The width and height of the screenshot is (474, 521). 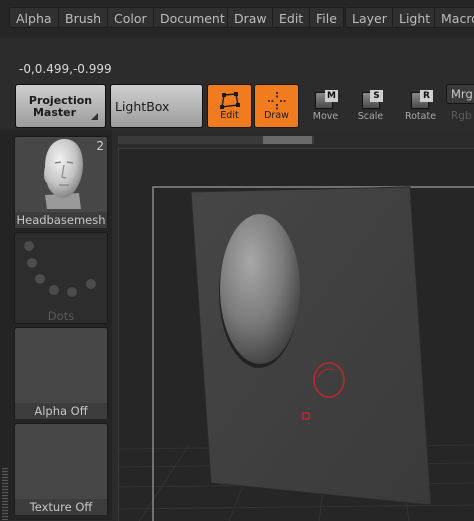 What do you see at coordinates (61, 469) in the screenshot?
I see `texture-slot: Texture Off` at bounding box center [61, 469].